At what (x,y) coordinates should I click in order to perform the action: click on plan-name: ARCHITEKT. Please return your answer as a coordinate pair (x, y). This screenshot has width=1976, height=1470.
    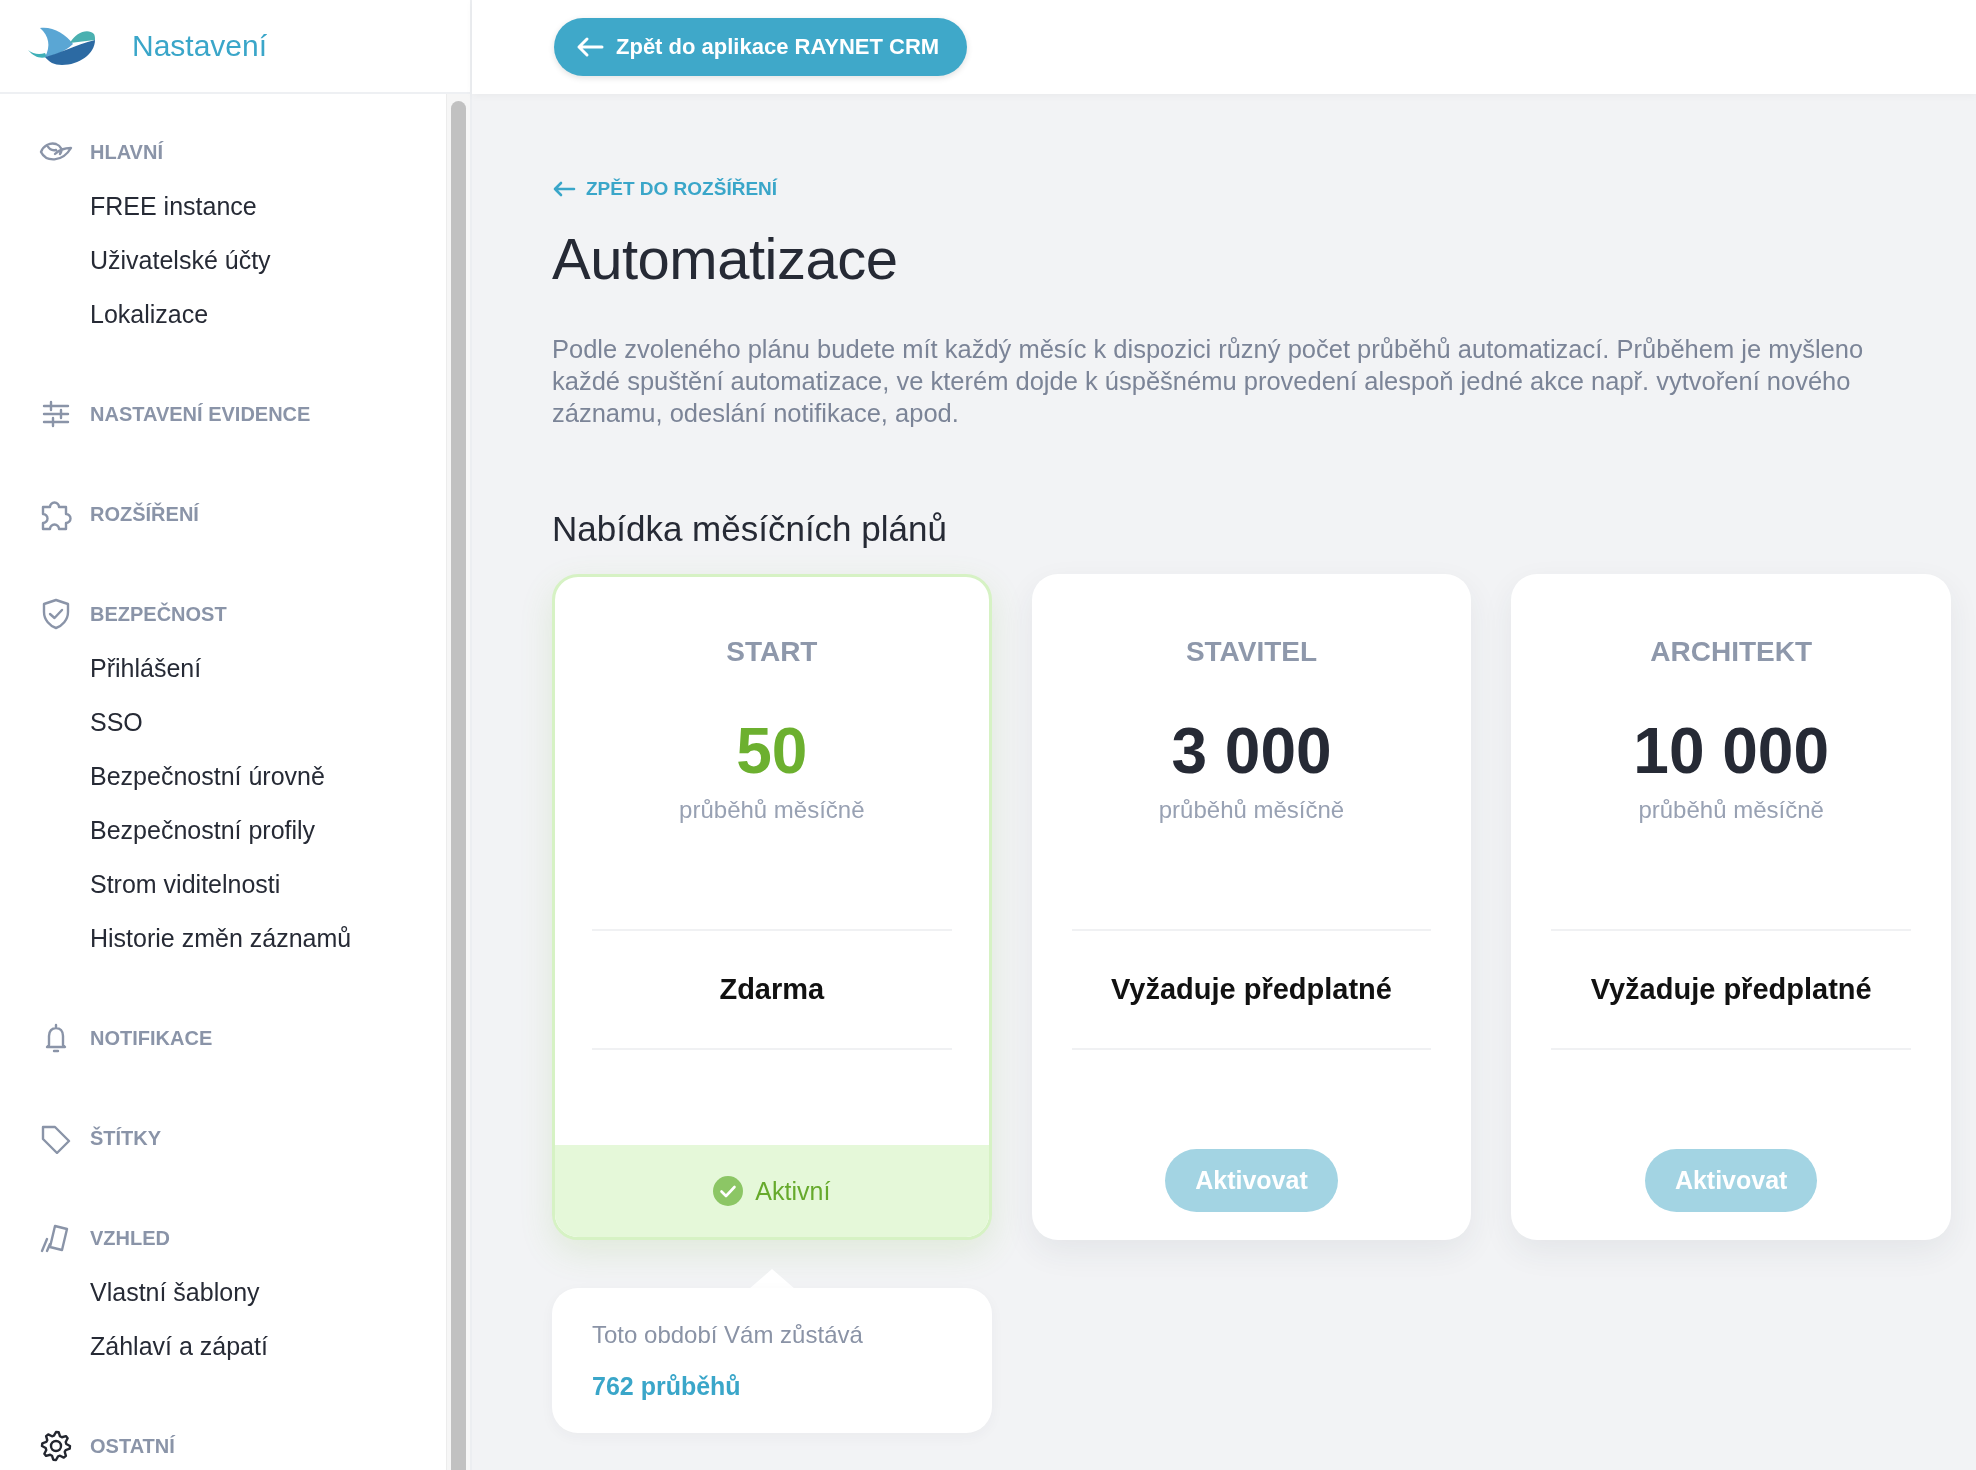
    Looking at the image, I should click on (1731, 652).